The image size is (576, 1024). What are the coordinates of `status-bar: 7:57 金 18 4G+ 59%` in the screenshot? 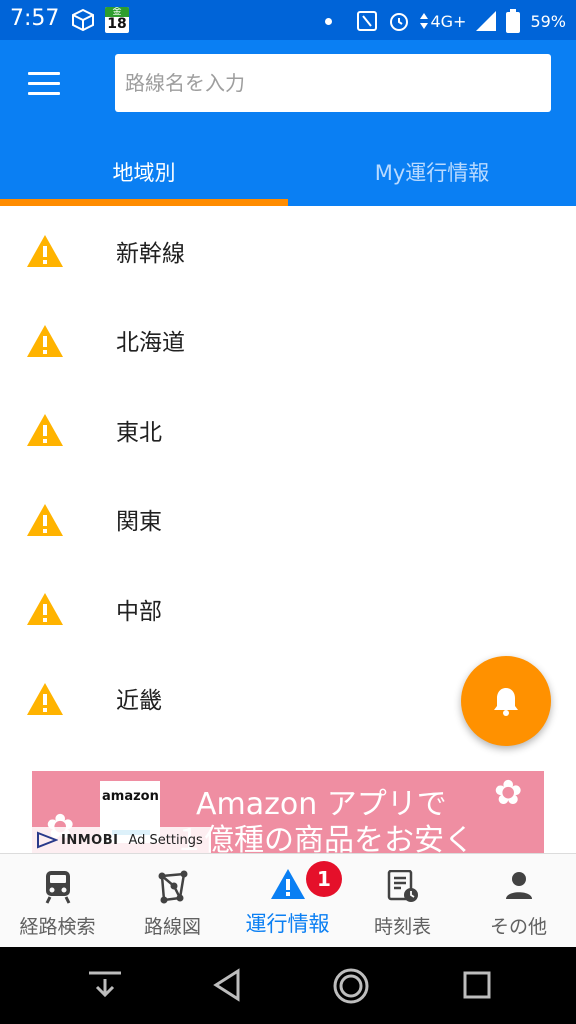 It's located at (288, 20).